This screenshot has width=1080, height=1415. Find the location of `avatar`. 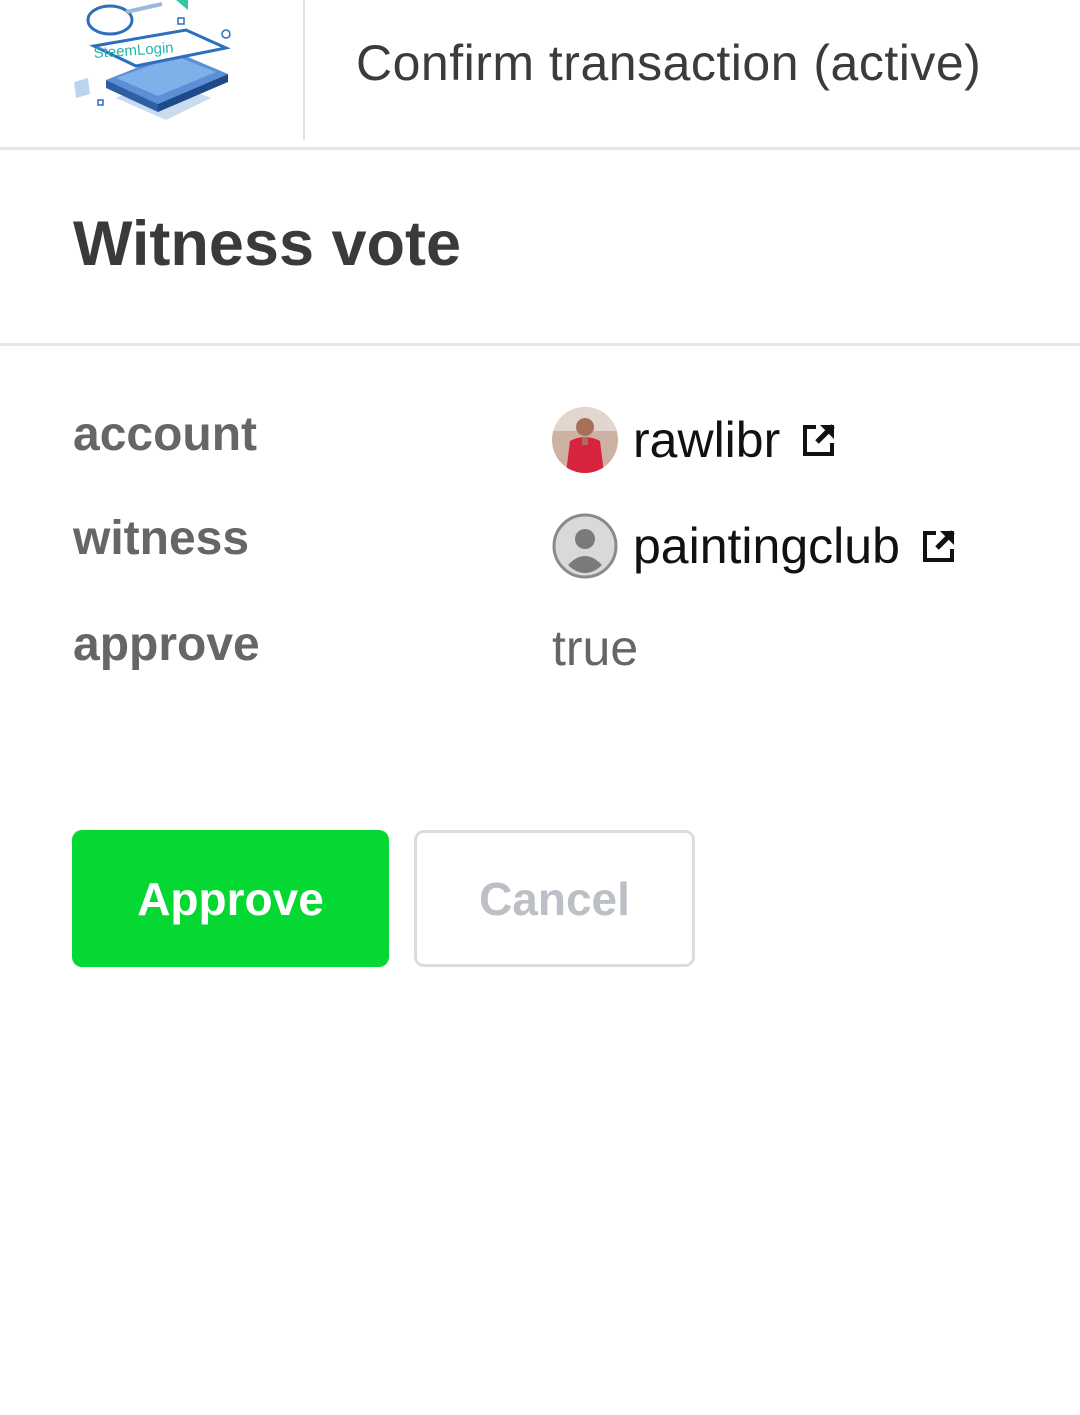

avatar is located at coordinates (585, 440).